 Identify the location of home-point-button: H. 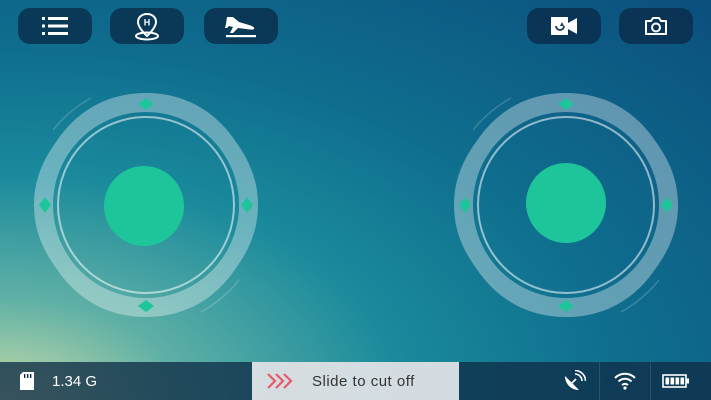
(147, 26).